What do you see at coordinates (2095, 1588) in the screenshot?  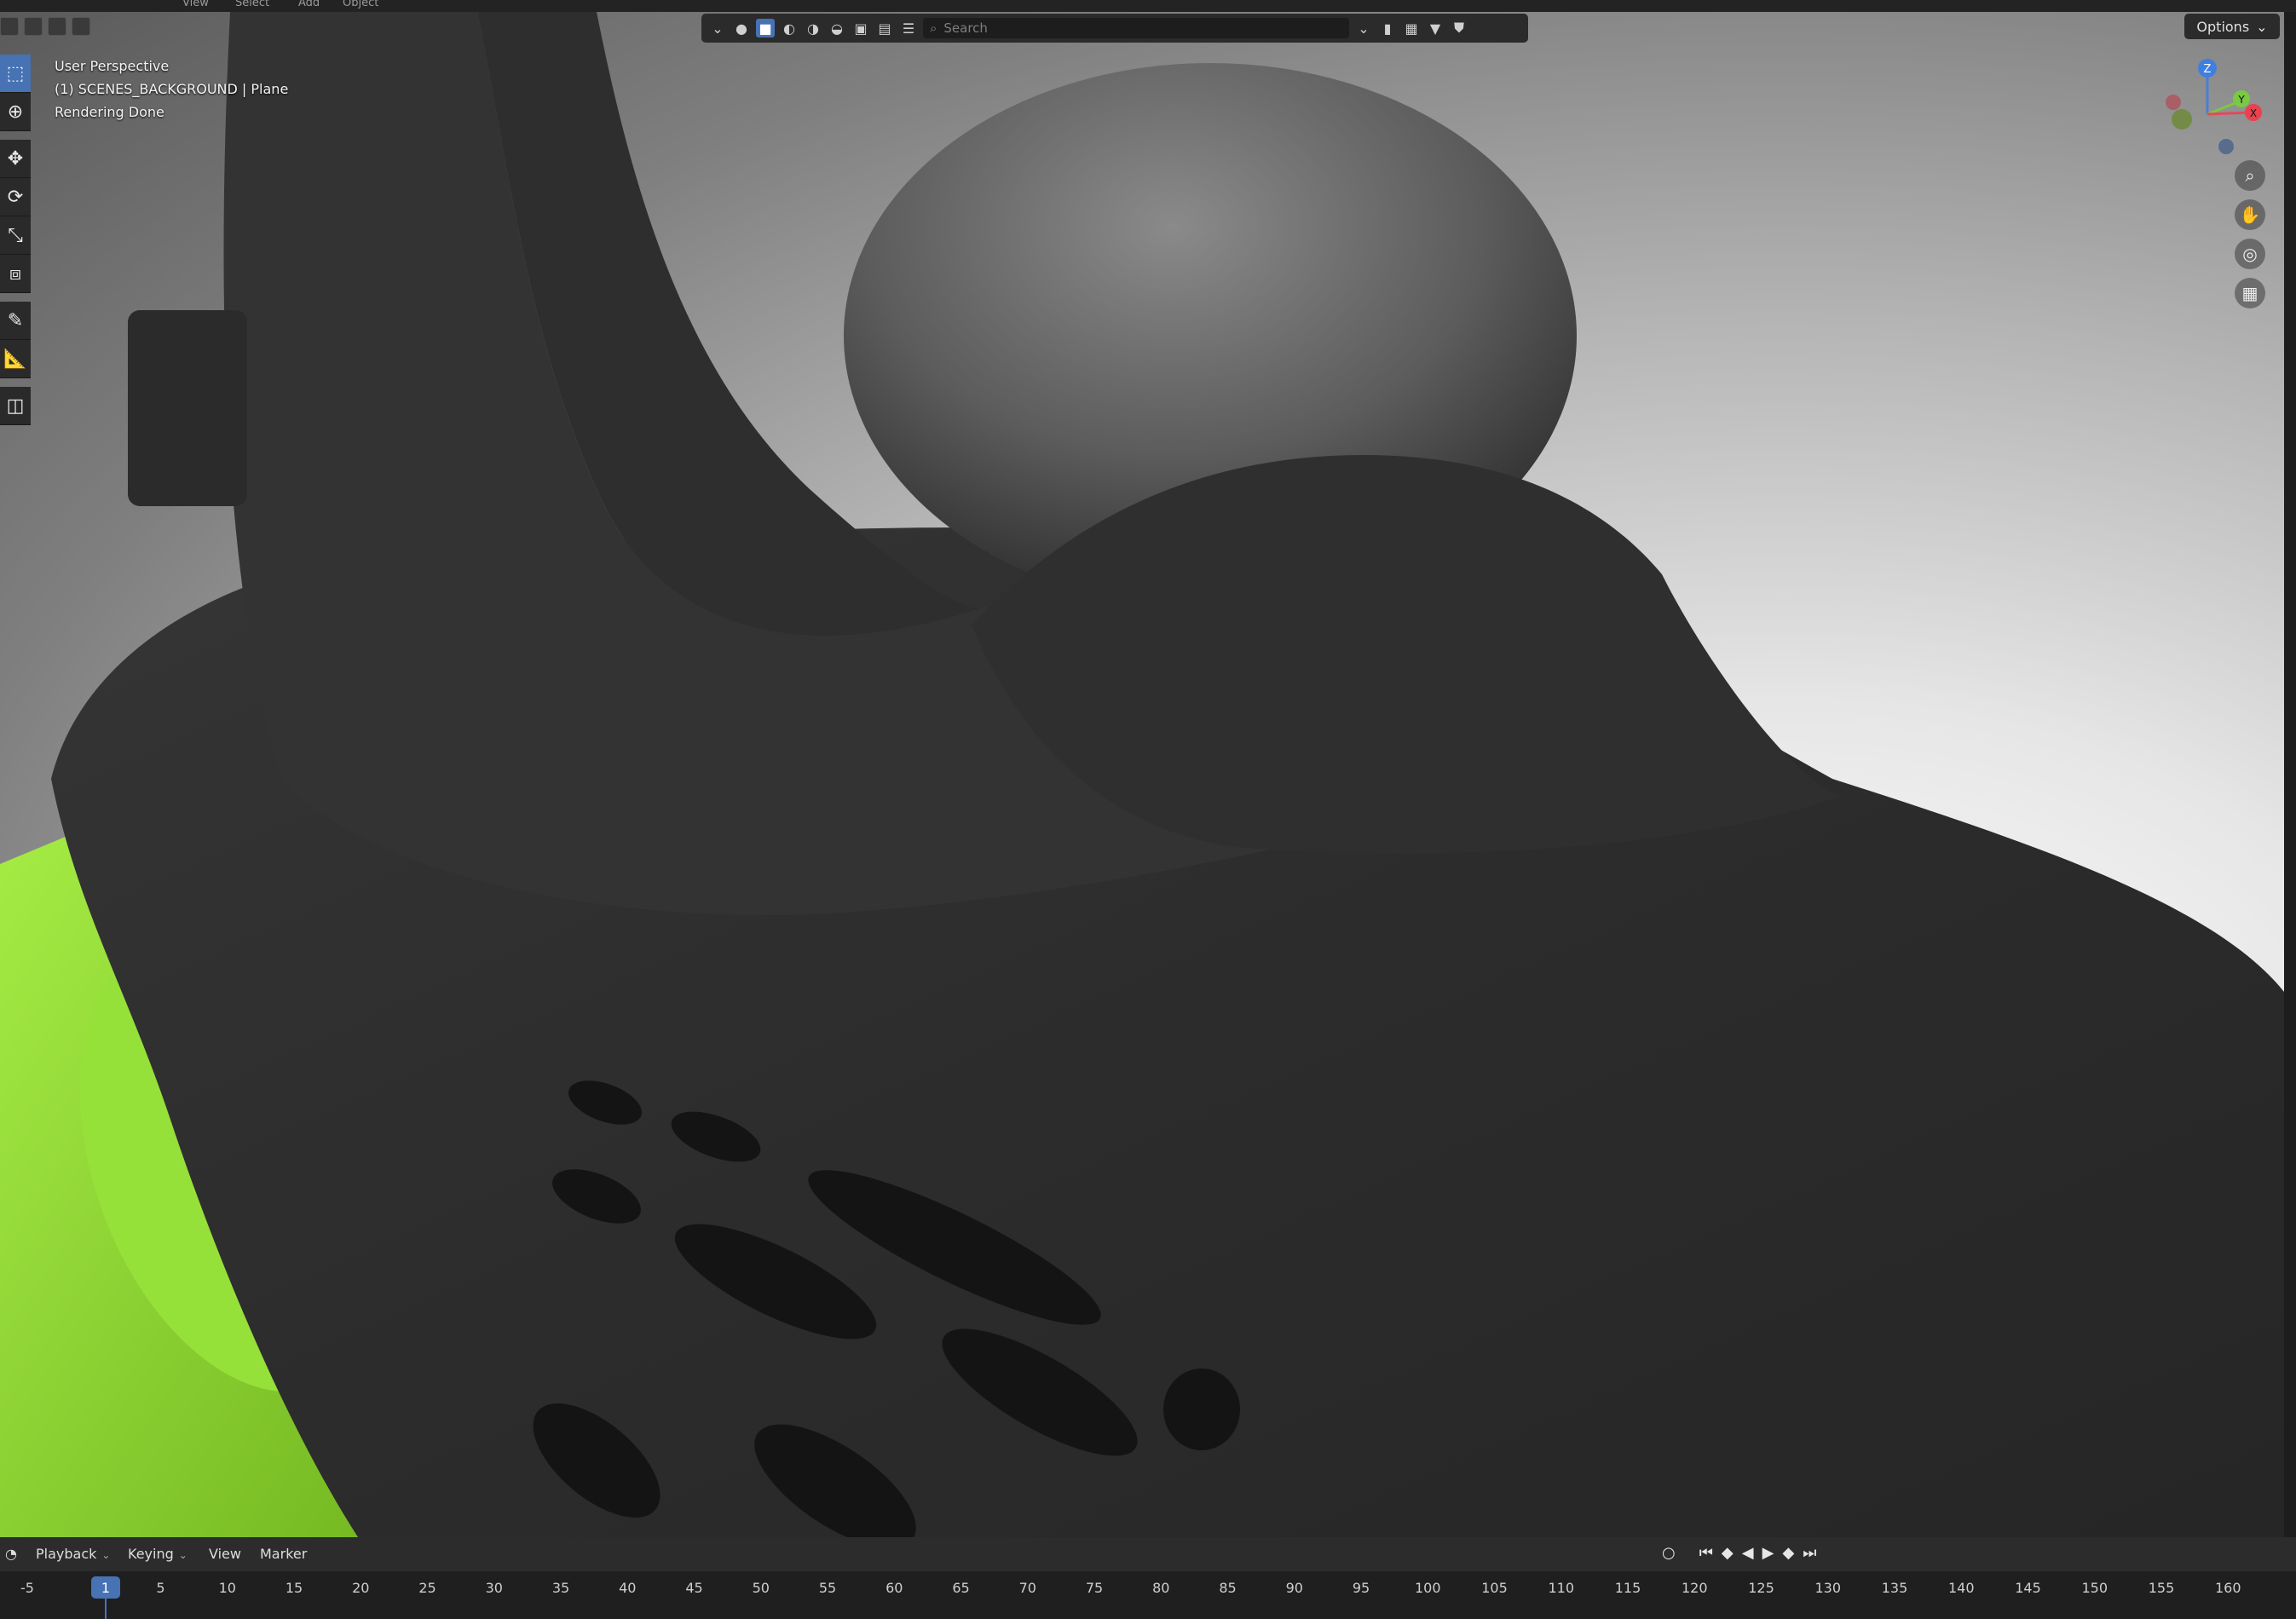 I see `frame-tick: 150` at bounding box center [2095, 1588].